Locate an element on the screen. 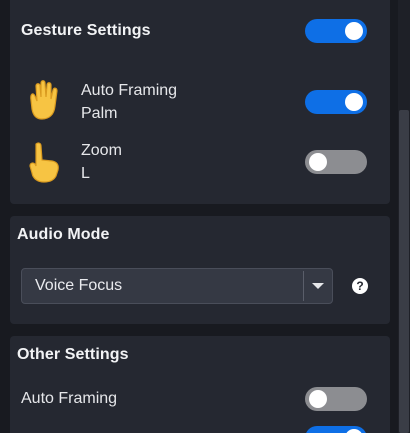 This screenshot has height=433, width=410. raised-hand-emoji-icon is located at coordinates (44, 100).